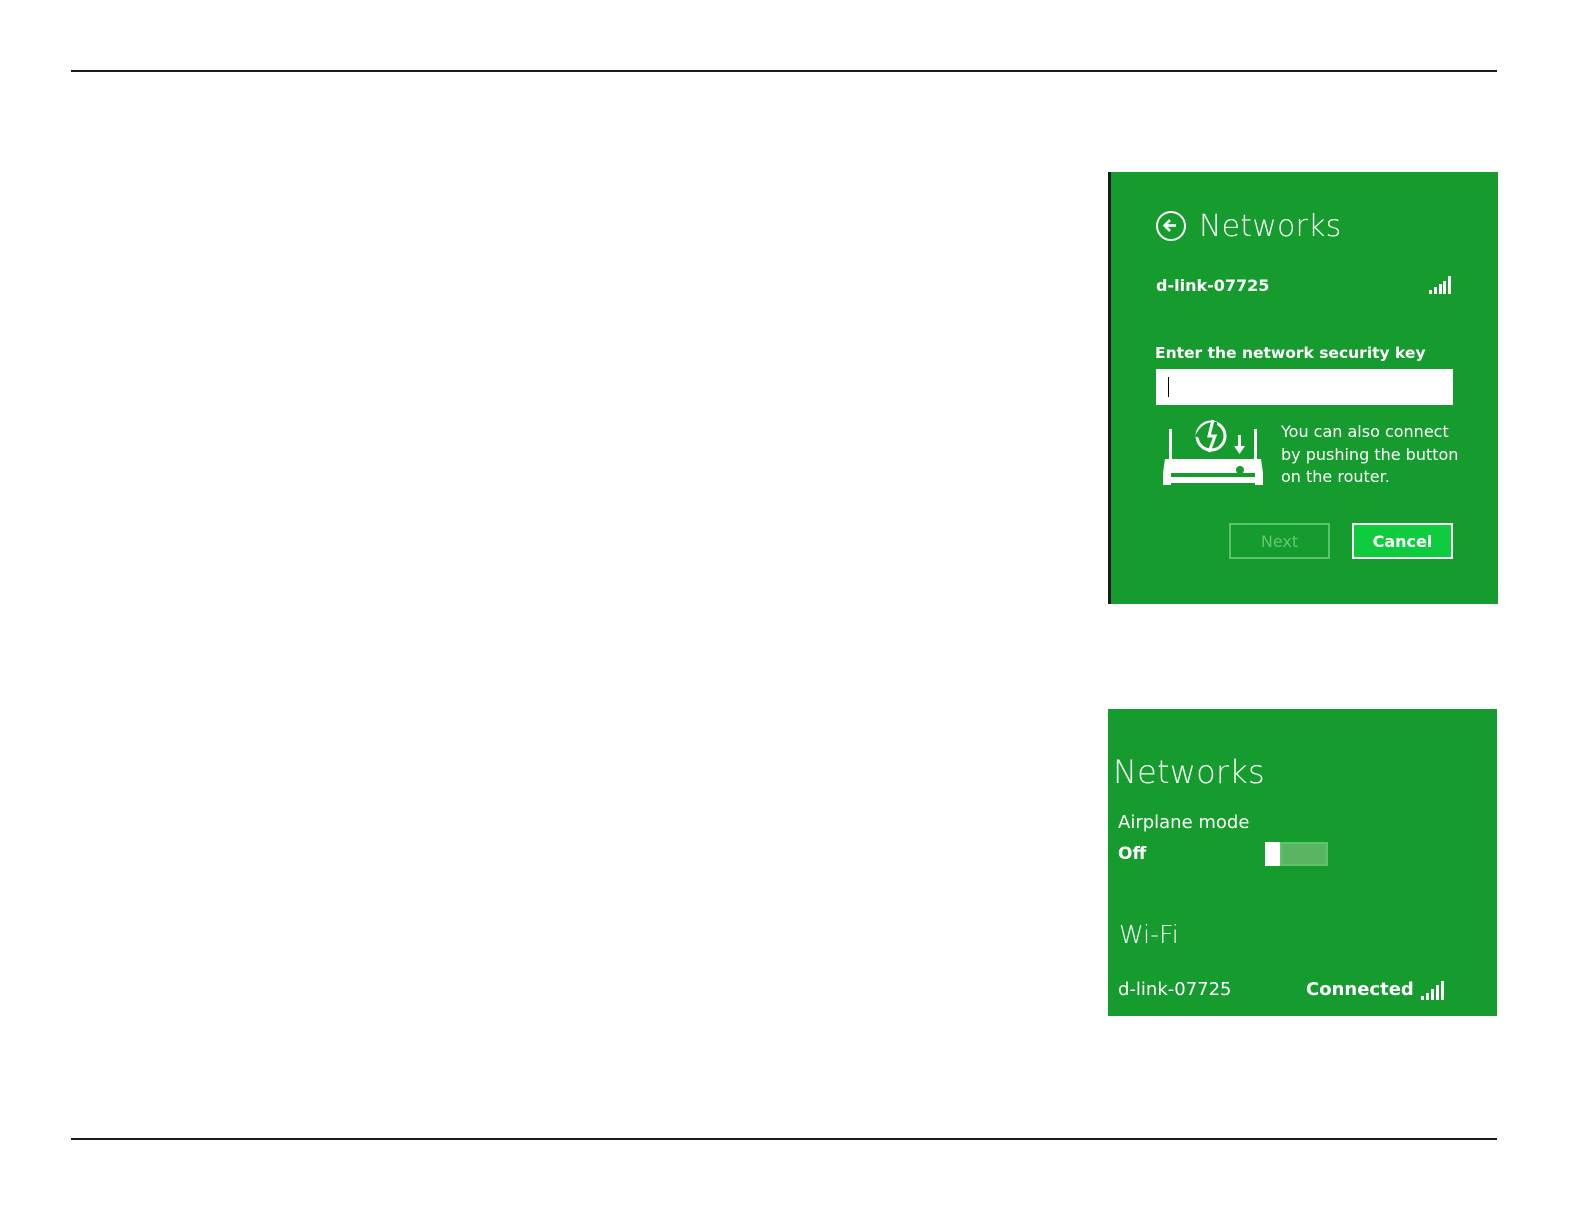 The height and width of the screenshot is (1224, 1584). I want to click on cancel-button: Cancel, so click(1402, 541).